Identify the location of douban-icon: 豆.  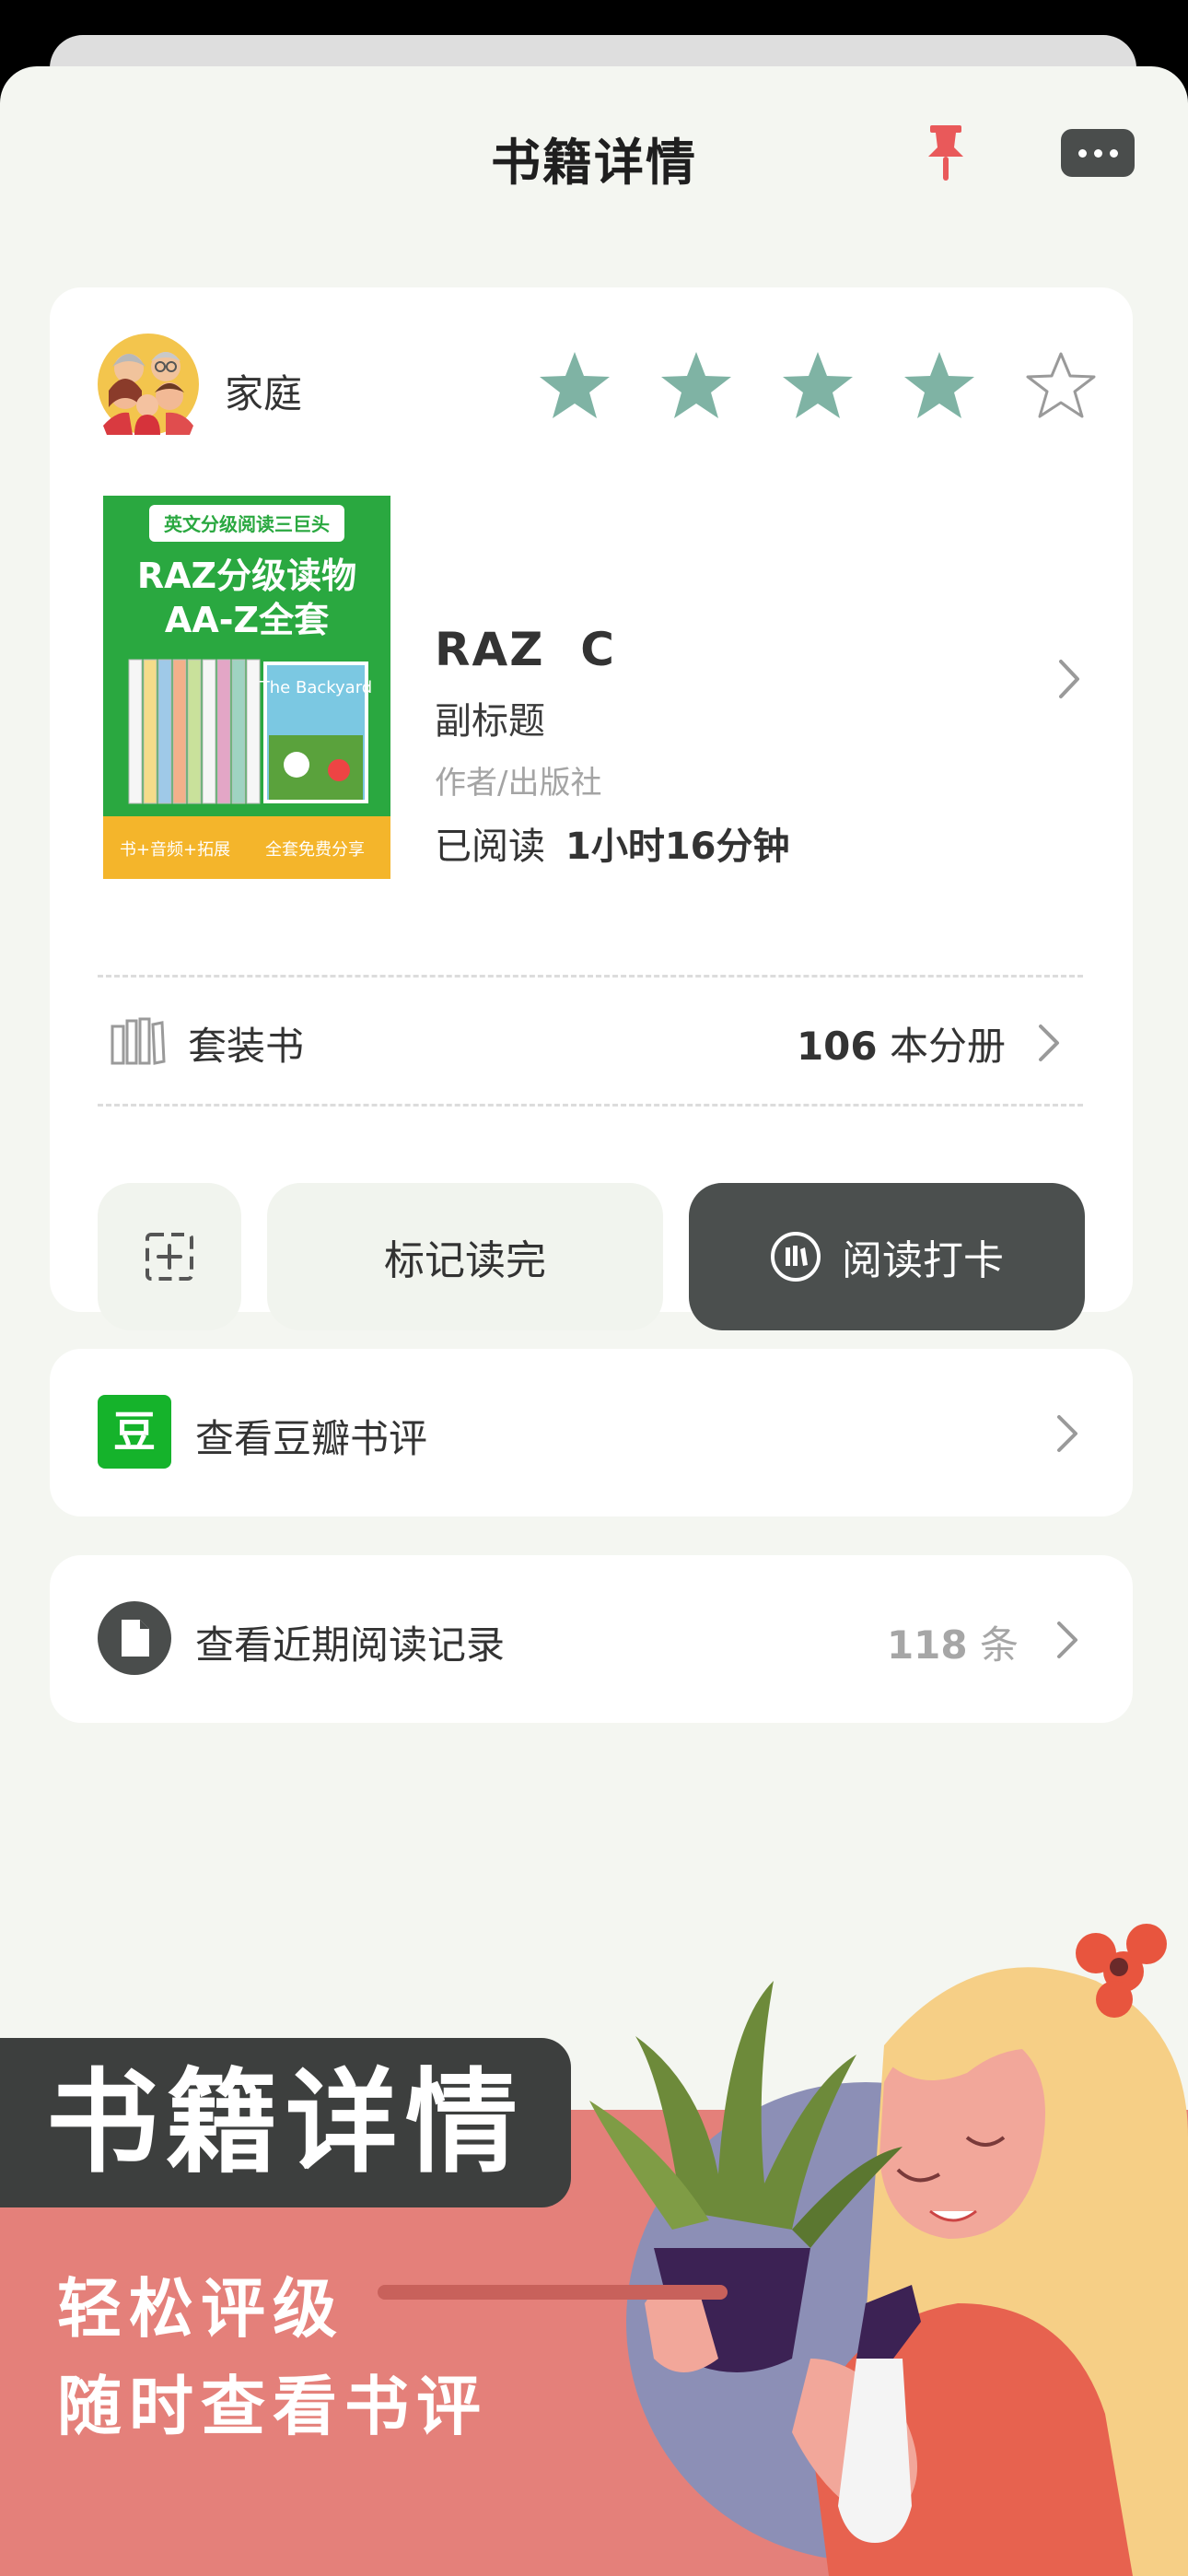
(134, 1432).